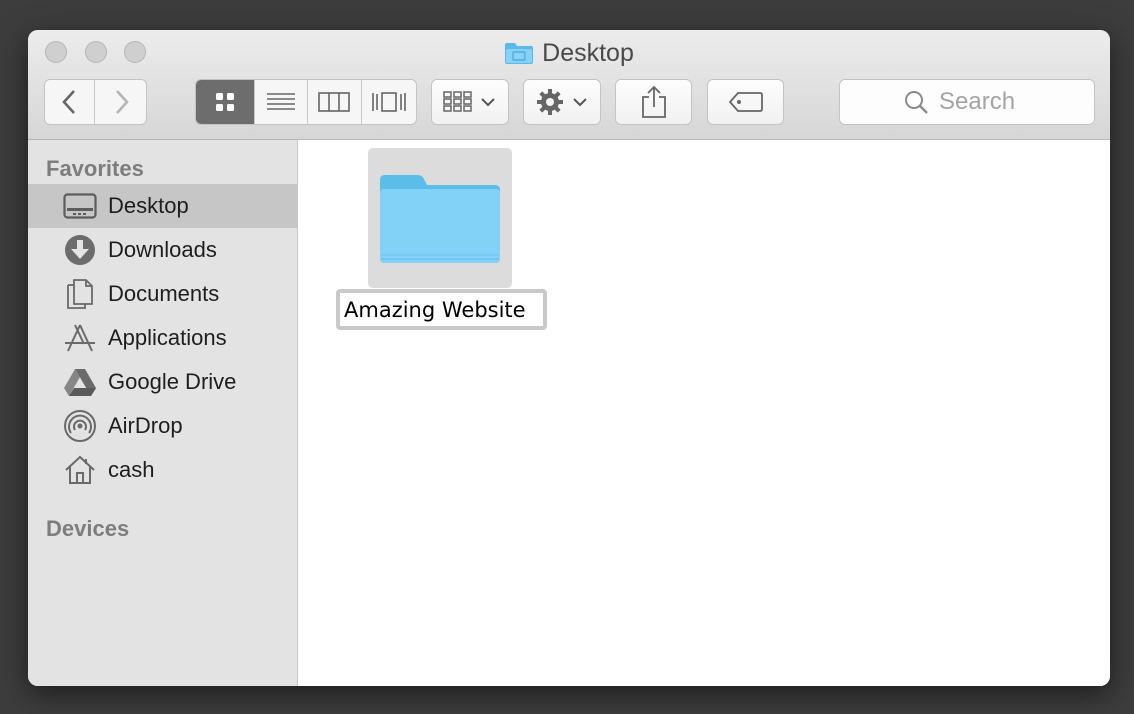 The width and height of the screenshot is (1134, 714). Describe the element at coordinates (457, 101) in the screenshot. I see `arrange-grid-icon` at that location.